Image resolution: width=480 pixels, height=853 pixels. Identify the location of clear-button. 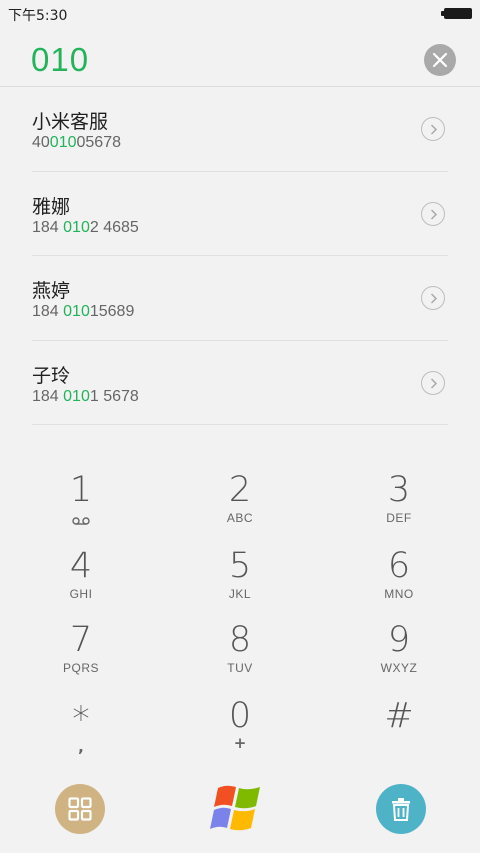
(440, 60).